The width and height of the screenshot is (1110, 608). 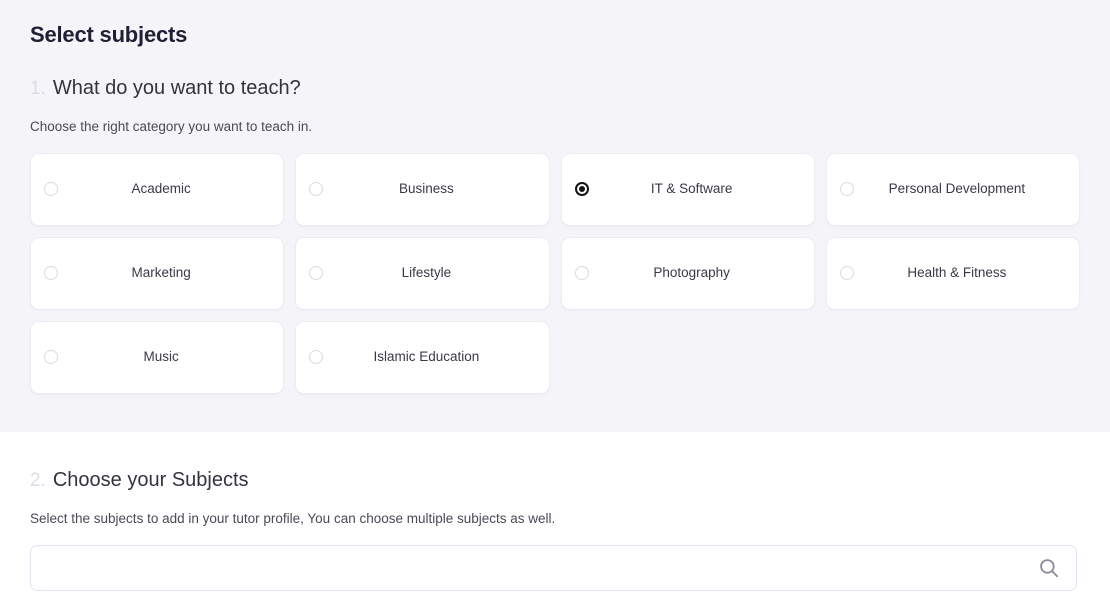 I want to click on category-card: Business, so click(x=422, y=189).